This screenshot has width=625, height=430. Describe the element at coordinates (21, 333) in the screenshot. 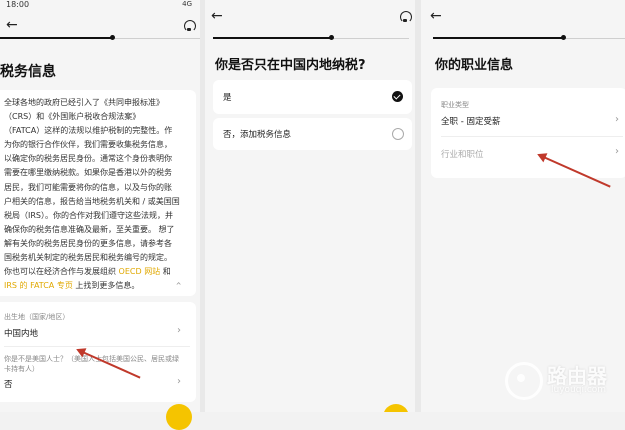

I see `birthplace-value: 中国内地` at that location.